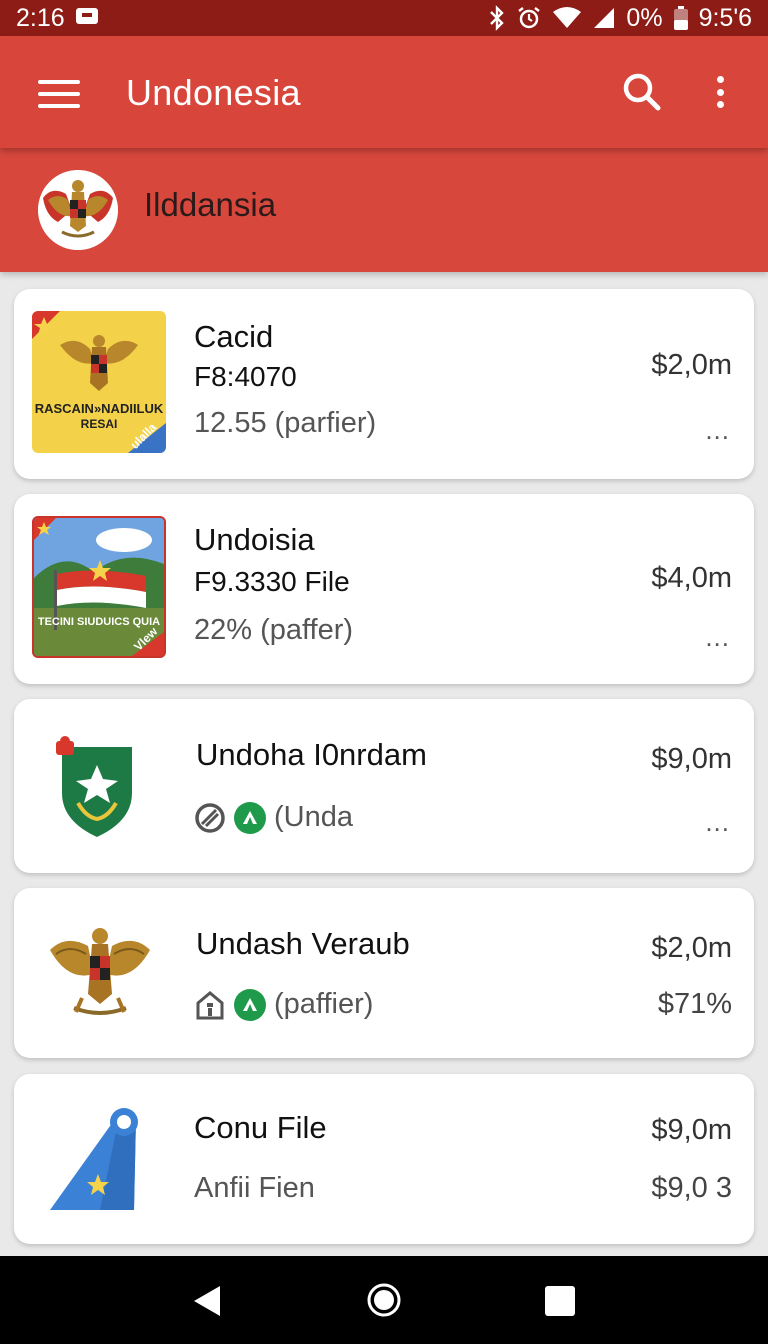 The width and height of the screenshot is (768, 1344). Describe the element at coordinates (103, 1157) in the screenshot. I see `map-pin-icon` at that location.